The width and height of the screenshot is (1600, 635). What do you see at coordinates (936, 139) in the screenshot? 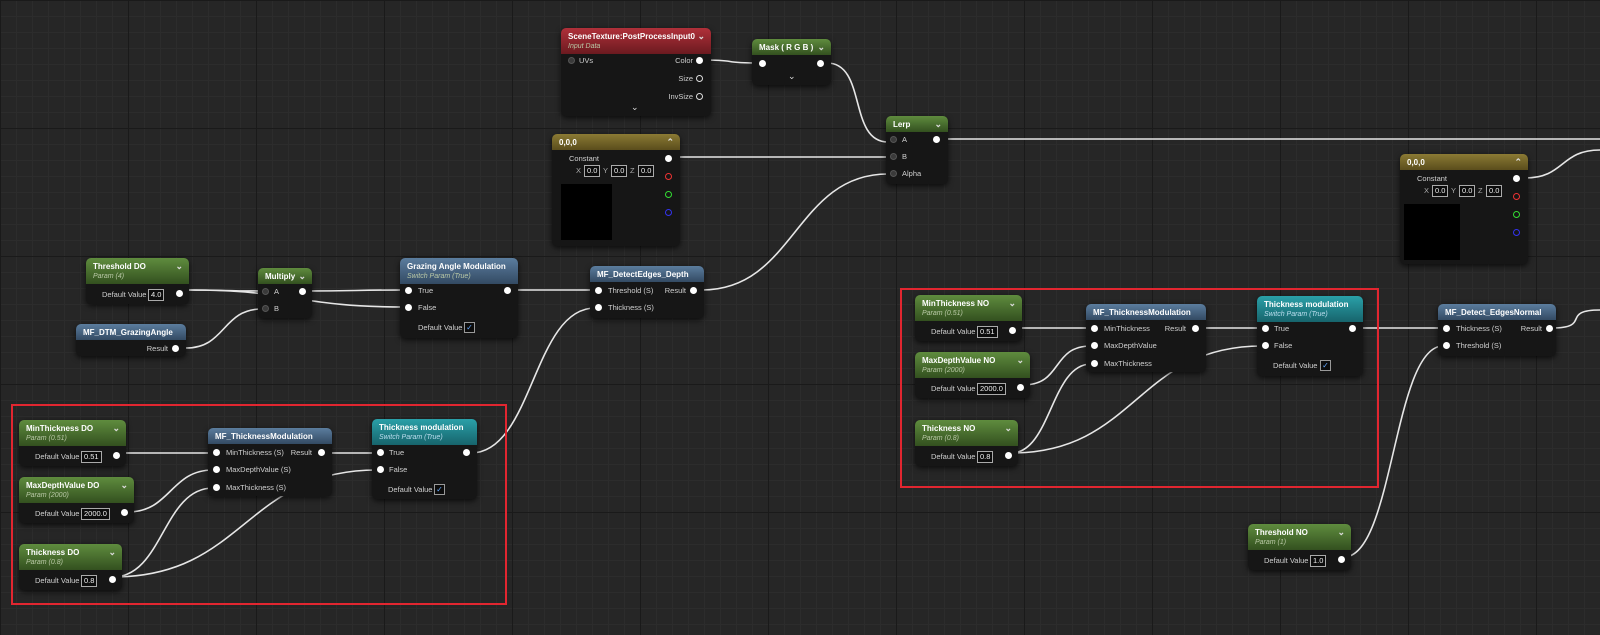
I see `pin-lerp-output` at bounding box center [936, 139].